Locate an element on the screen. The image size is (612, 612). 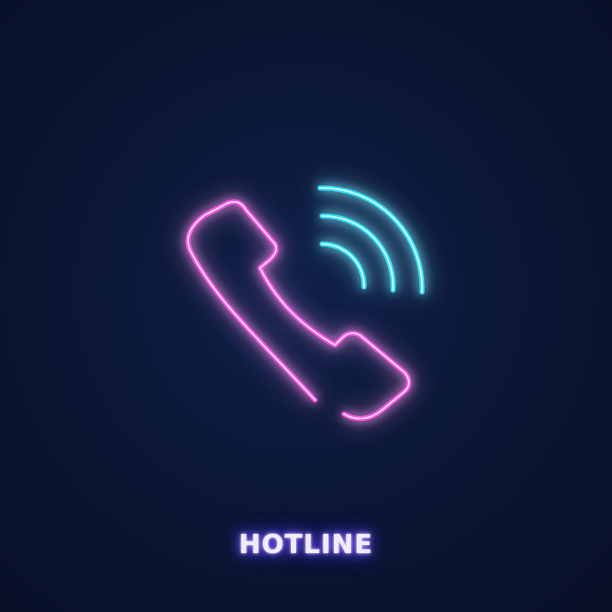
hotline-label: HOTLINE is located at coordinates (306, 545).